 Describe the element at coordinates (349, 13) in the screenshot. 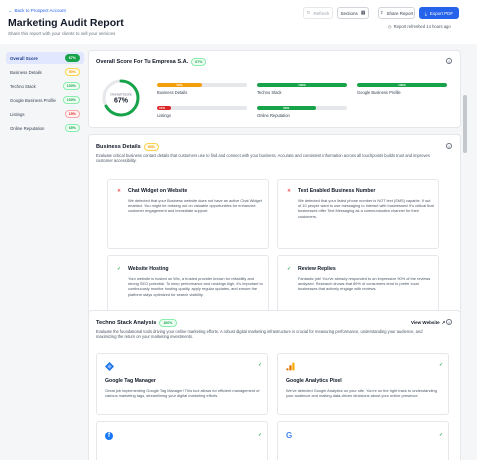

I see `sections-label: Sections` at that location.